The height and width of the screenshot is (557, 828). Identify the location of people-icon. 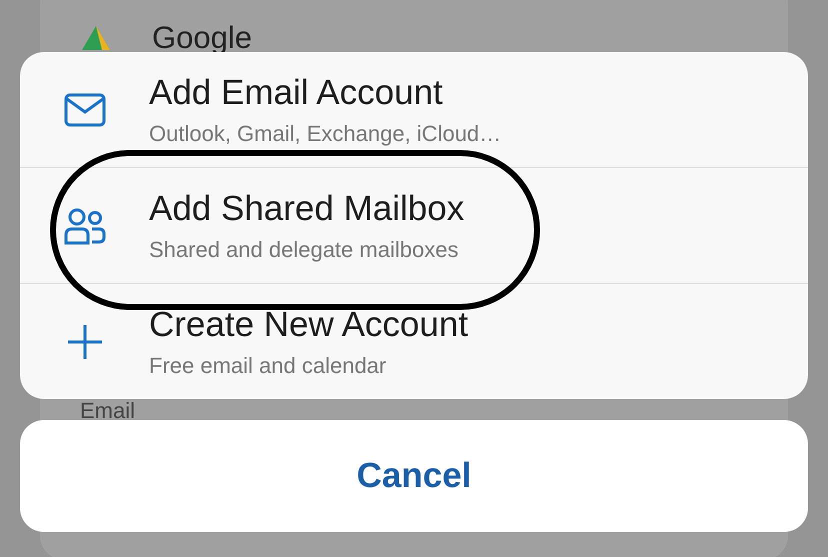
(84, 226).